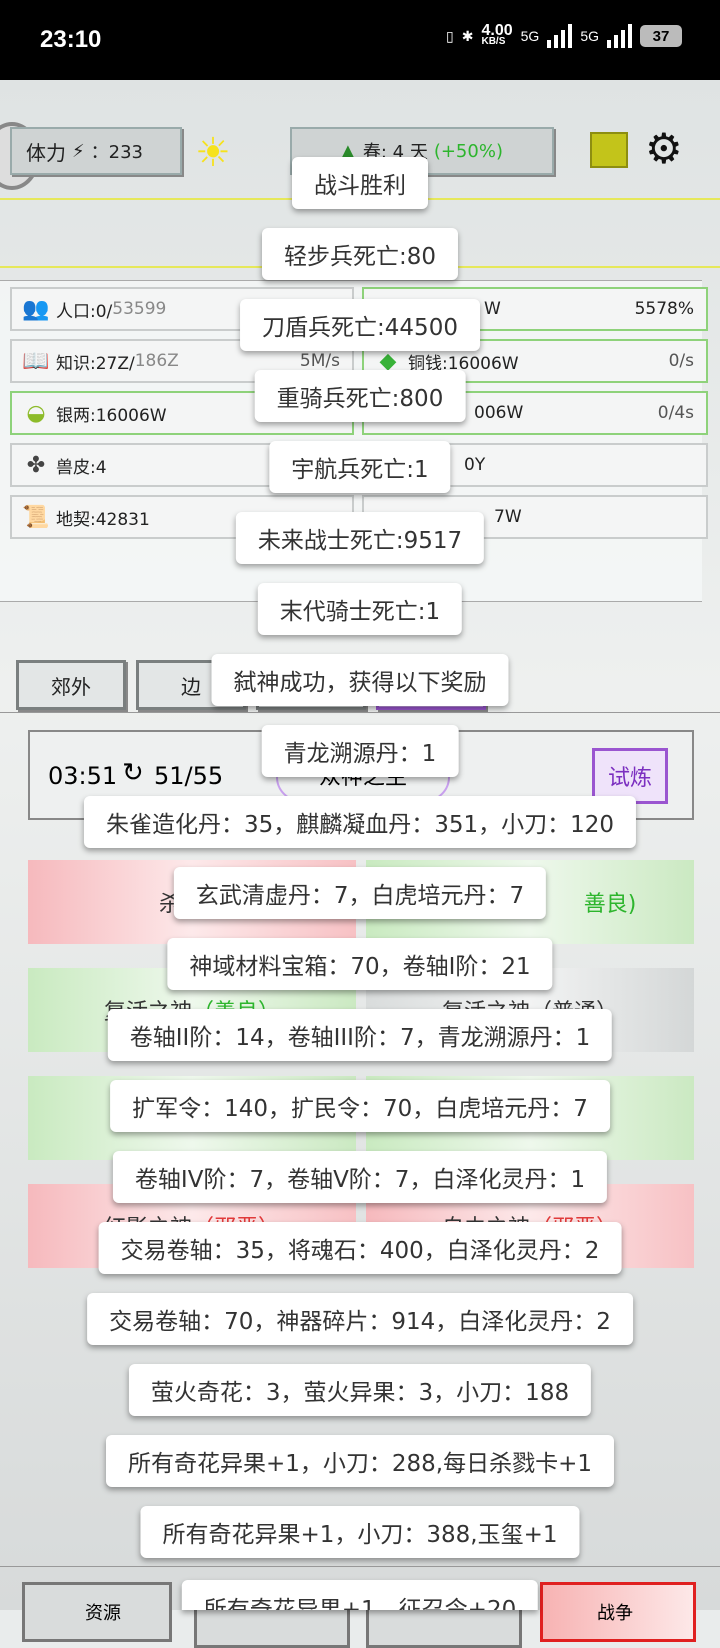 This screenshot has width=720, height=1648. What do you see at coordinates (83, 776) in the screenshot?
I see `event-timer: 03:51` at bounding box center [83, 776].